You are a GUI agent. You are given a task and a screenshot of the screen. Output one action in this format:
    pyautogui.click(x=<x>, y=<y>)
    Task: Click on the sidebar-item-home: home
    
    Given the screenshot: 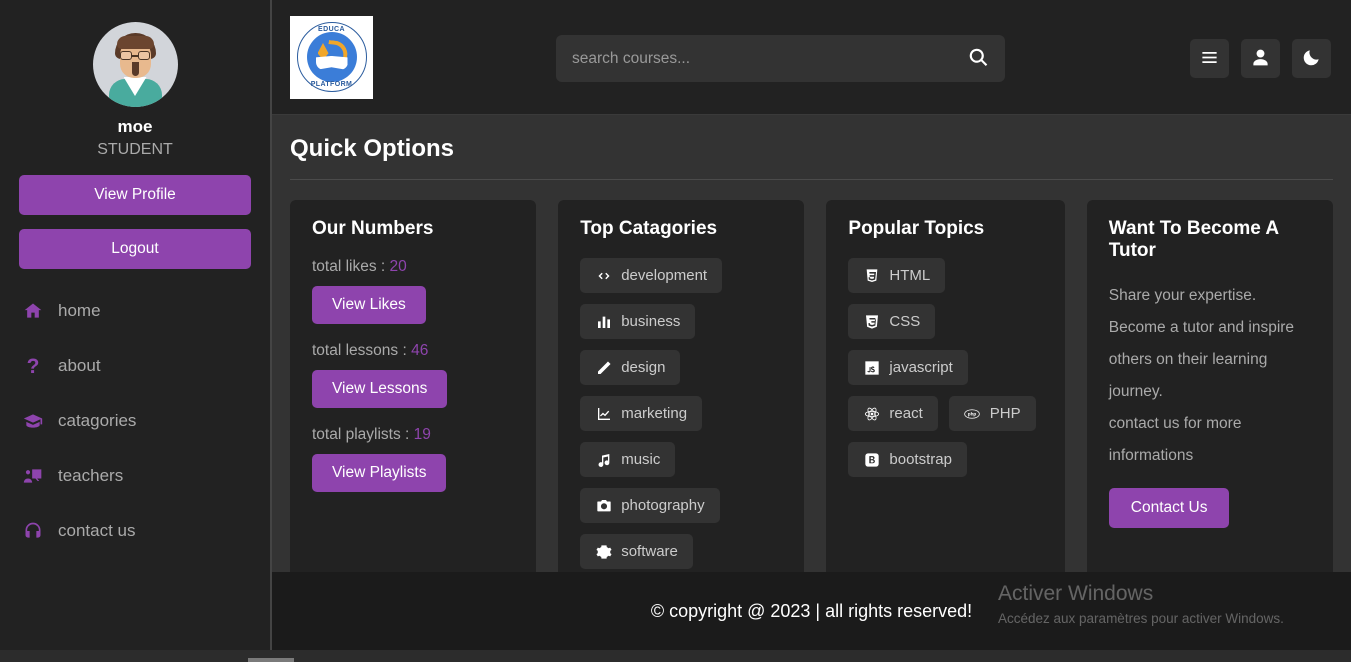 What is the action you would take?
    pyautogui.click(x=135, y=311)
    